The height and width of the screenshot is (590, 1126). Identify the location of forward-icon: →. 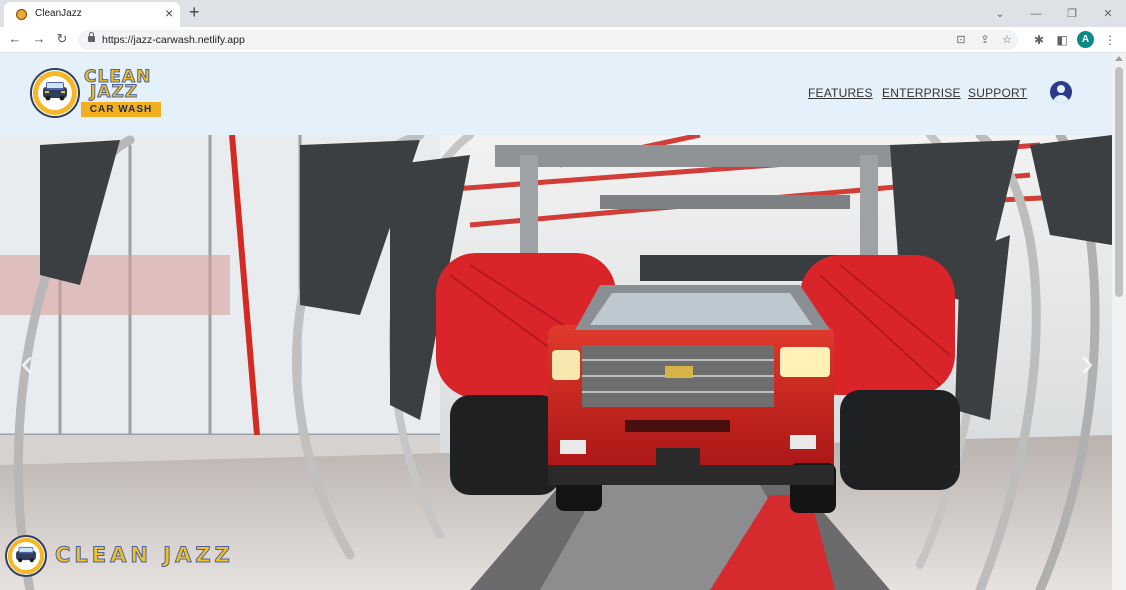
(39, 39).